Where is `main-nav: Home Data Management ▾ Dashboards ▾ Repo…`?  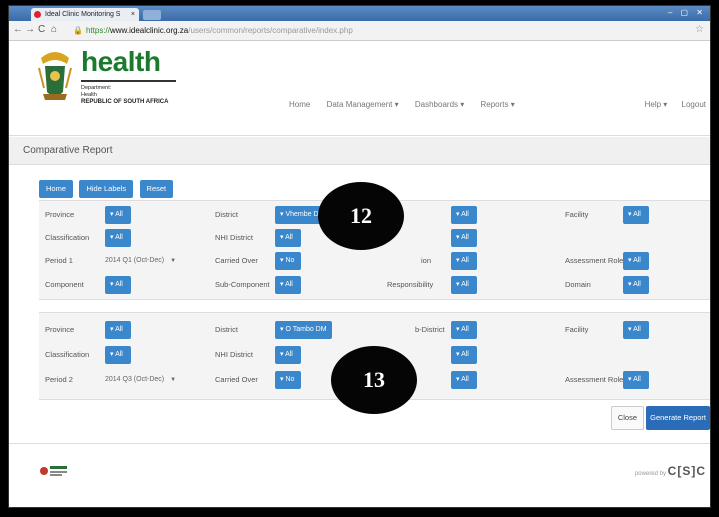 main-nav: Home Data Management ▾ Dashboards ▾ Repo… is located at coordinates (409, 104).